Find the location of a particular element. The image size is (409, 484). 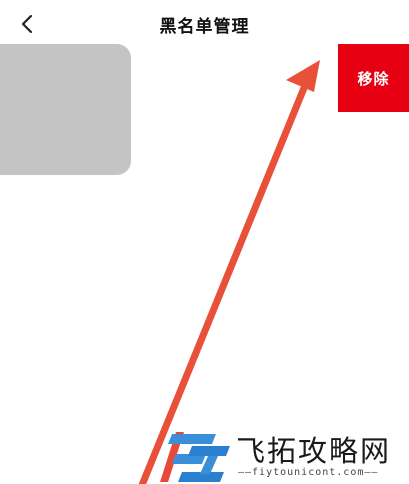

watermark-logo-icon is located at coordinates (195, 457).